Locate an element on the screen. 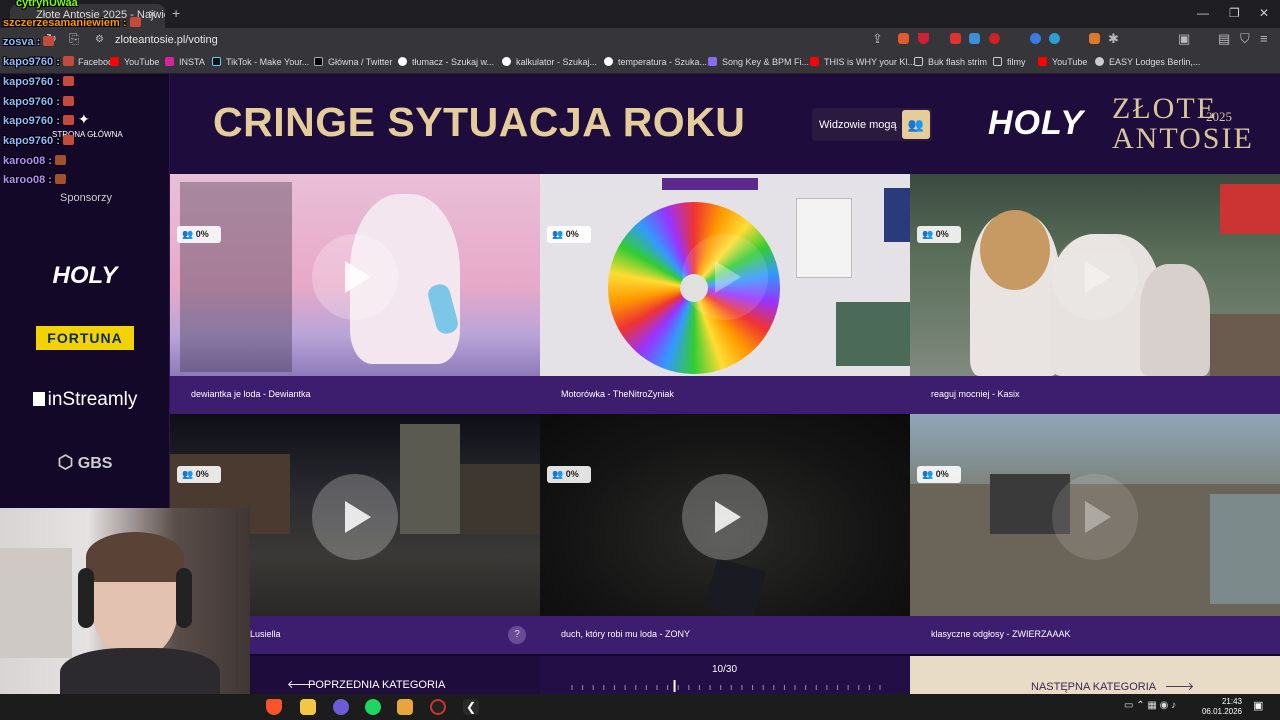 This screenshot has height=720, width=1280. taskbar is located at coordinates (640, 707).